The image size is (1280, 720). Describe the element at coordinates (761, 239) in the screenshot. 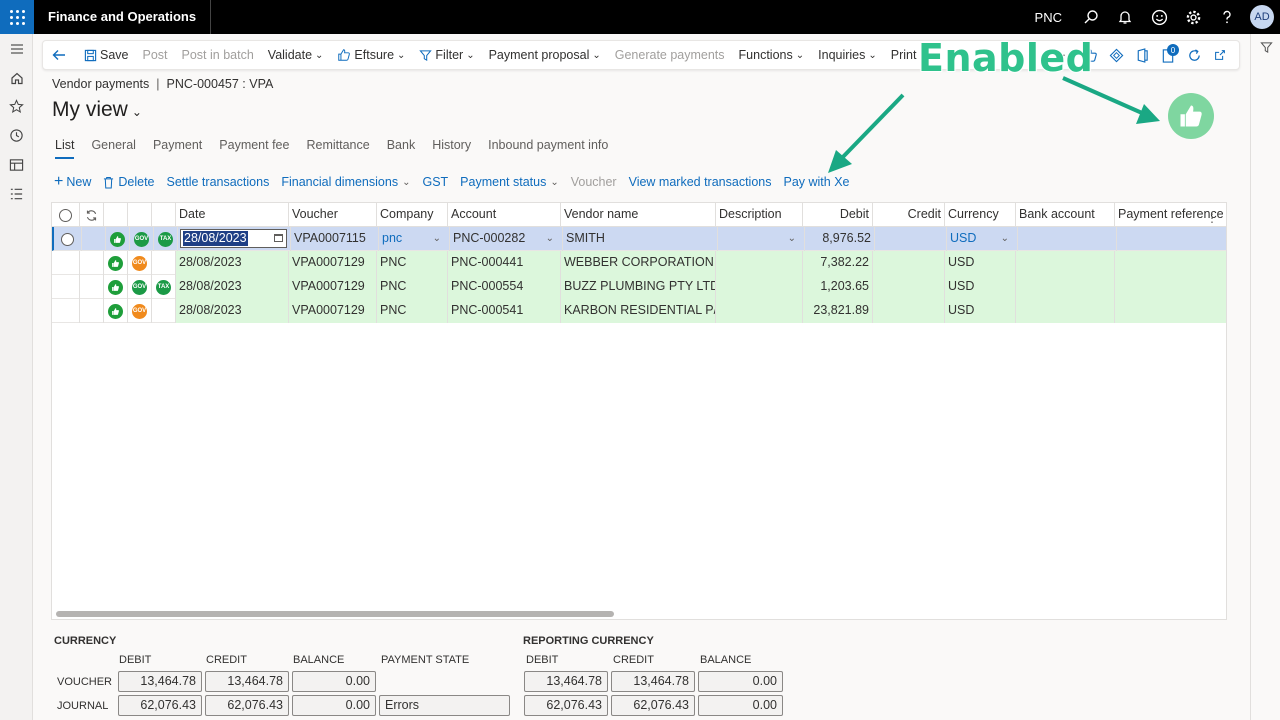

I see `description-select: ⌄` at that location.